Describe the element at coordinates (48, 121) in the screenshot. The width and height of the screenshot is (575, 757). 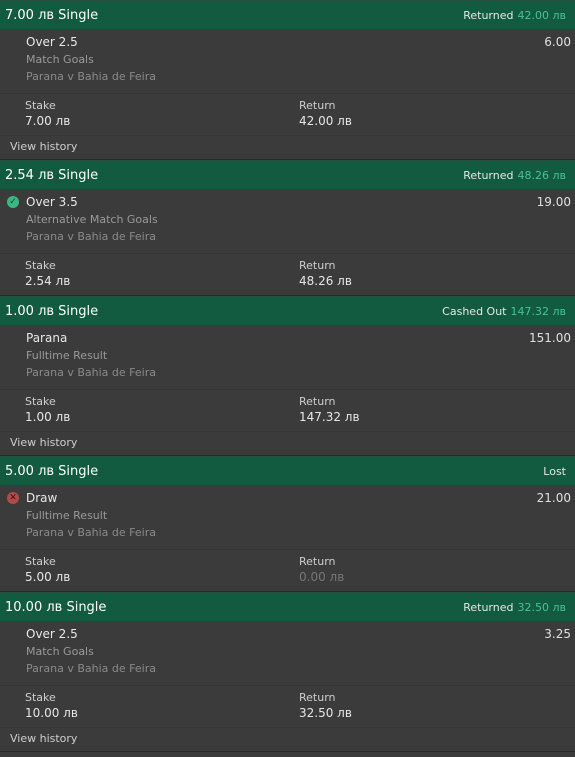
I see `stake-value: 7.00 лв` at that location.